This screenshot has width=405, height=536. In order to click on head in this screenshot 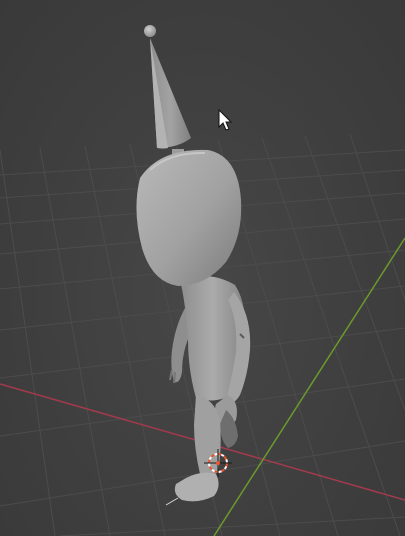, I will do `click(189, 217)`.